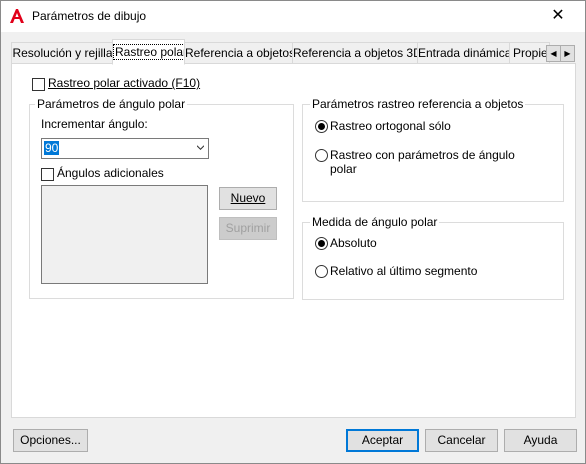  I want to click on absolute-radio, so click(321, 243).